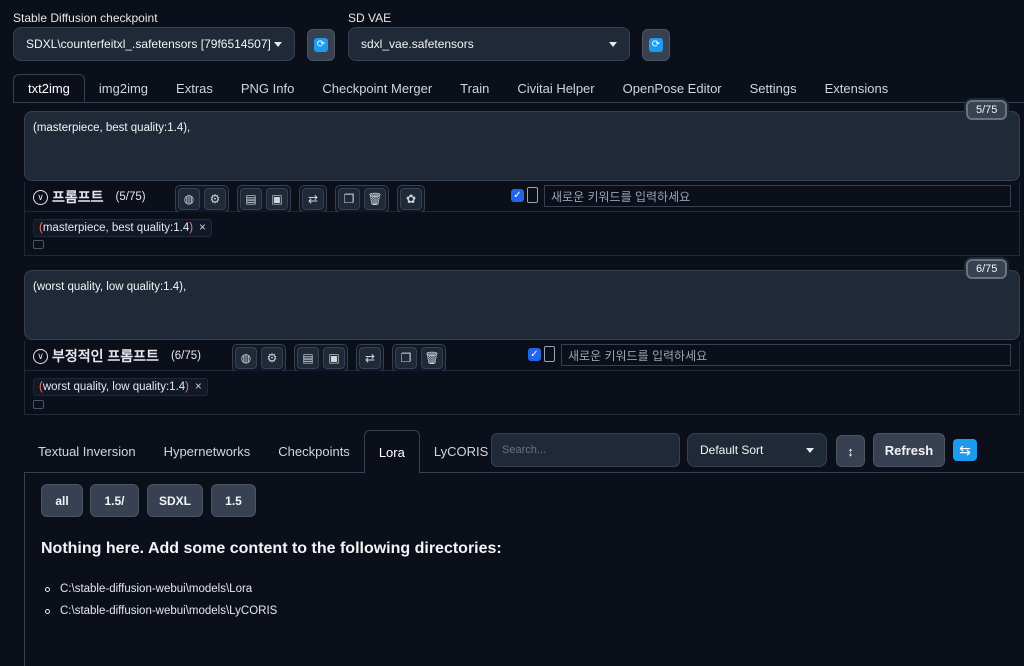  What do you see at coordinates (461, 451) in the screenshot?
I see `tab-lycoris: LyCORIS` at bounding box center [461, 451].